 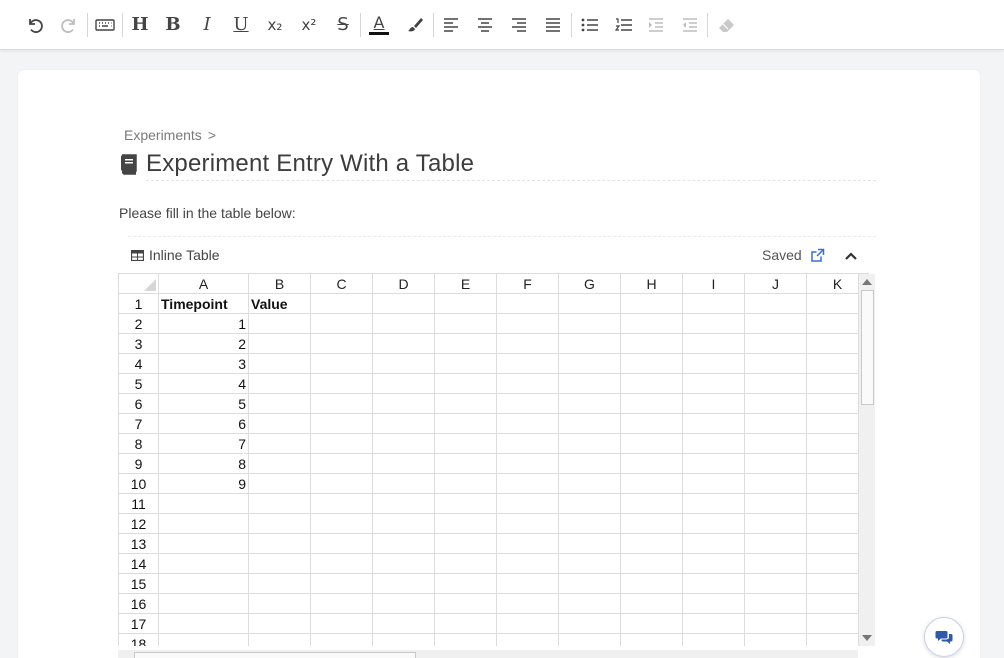 I want to click on row-header: 9, so click(x=138, y=463).